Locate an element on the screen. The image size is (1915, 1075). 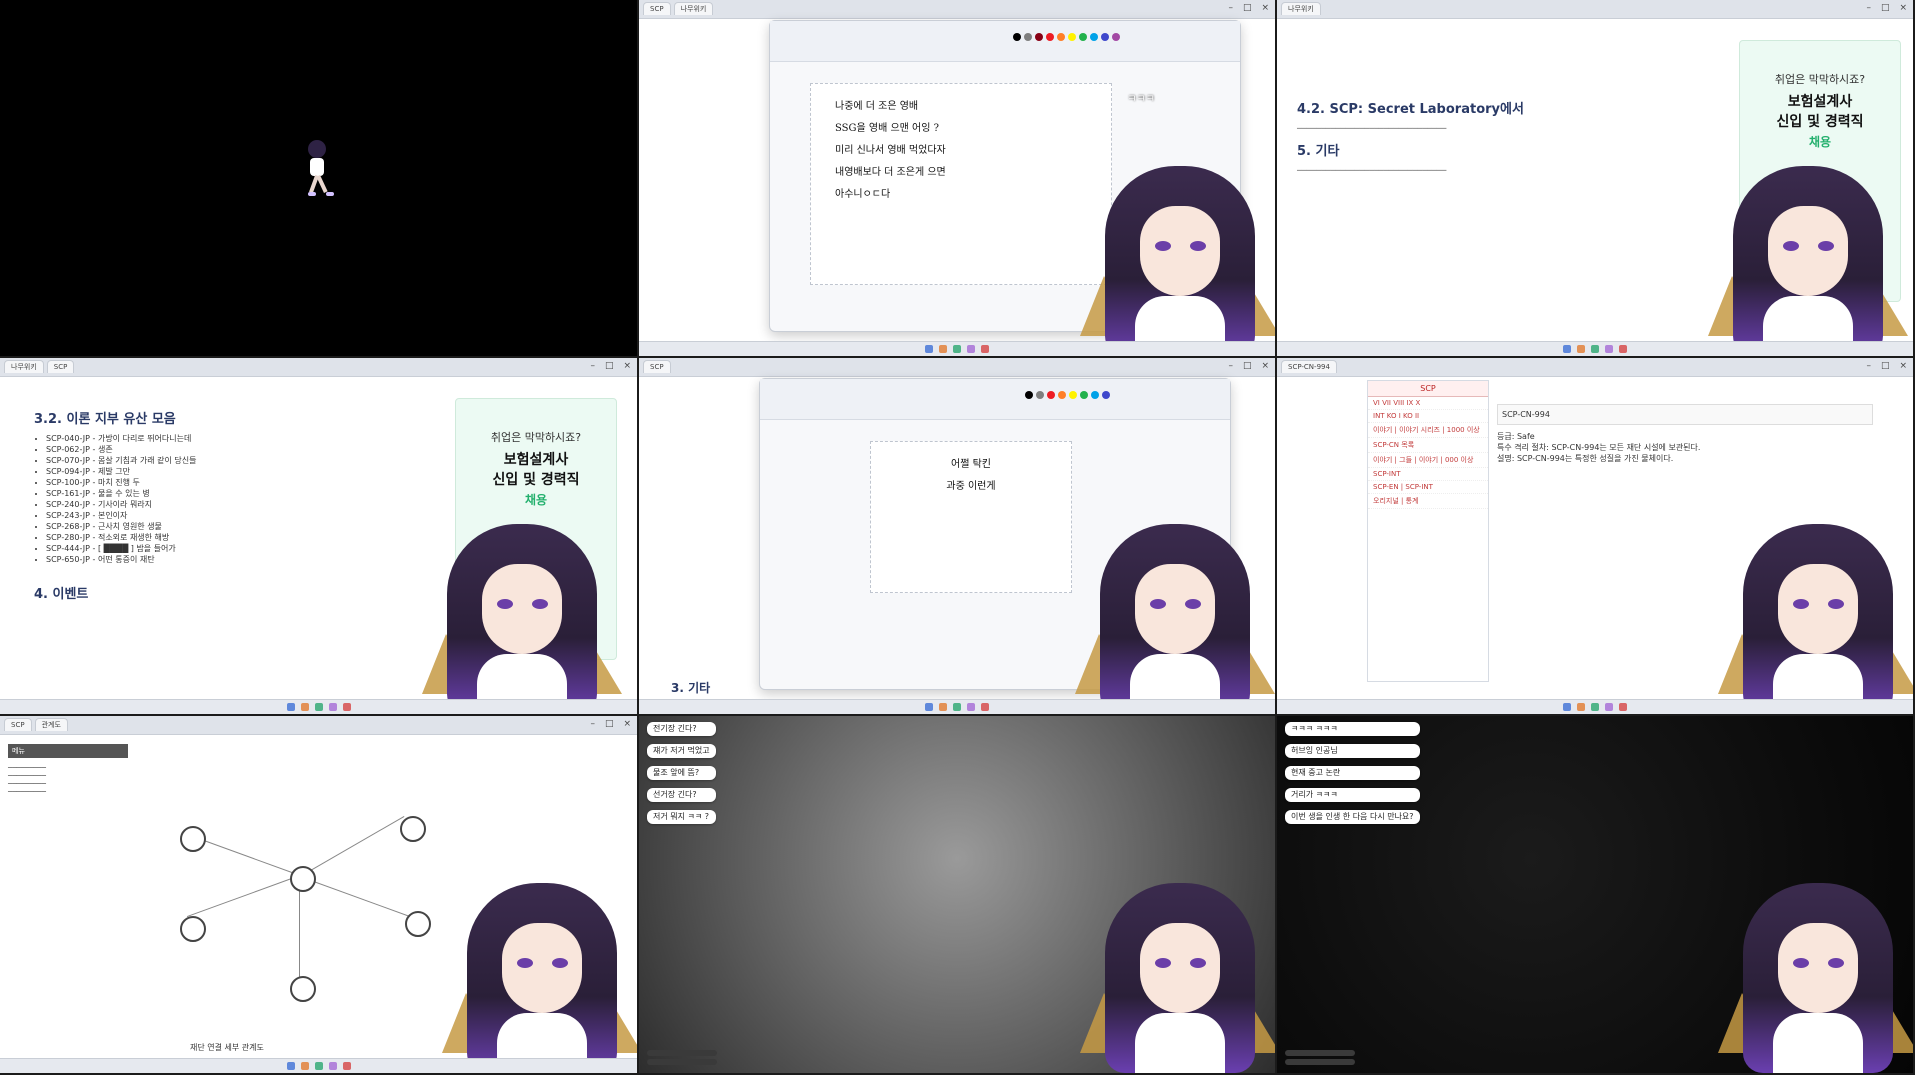
list-item: SCP-040-JP - 가방이 다리로 뛰어다니는데 is located at coordinates (241, 438).